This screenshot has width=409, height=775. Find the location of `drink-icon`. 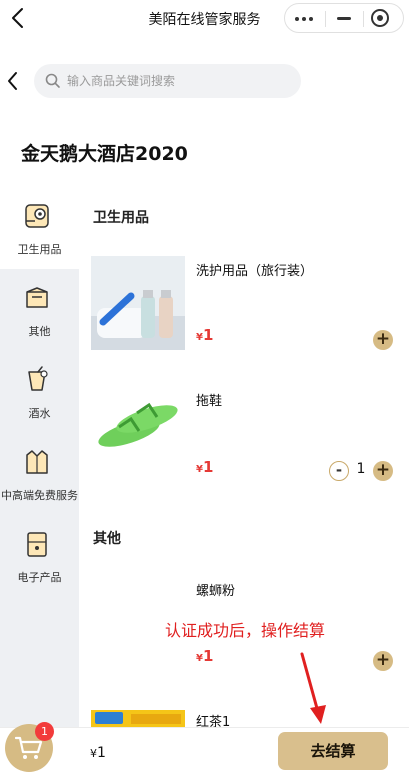

drink-icon is located at coordinates (38, 378).